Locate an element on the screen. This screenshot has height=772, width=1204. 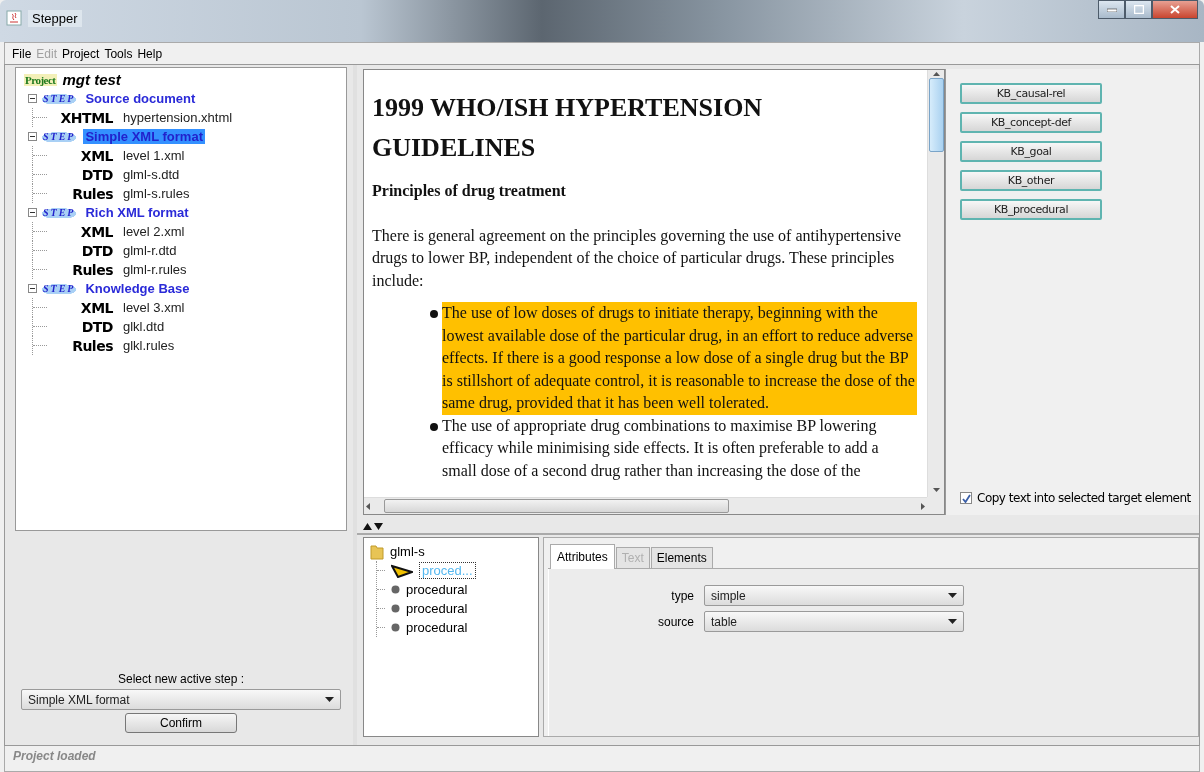
folder-icon is located at coordinates (377, 551).